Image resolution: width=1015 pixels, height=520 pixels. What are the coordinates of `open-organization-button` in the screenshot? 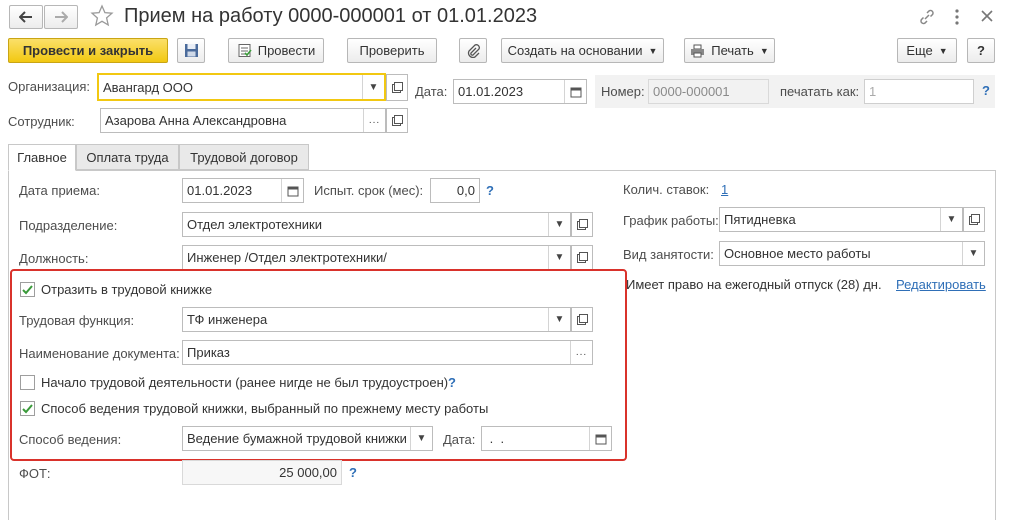 It's located at (397, 87).